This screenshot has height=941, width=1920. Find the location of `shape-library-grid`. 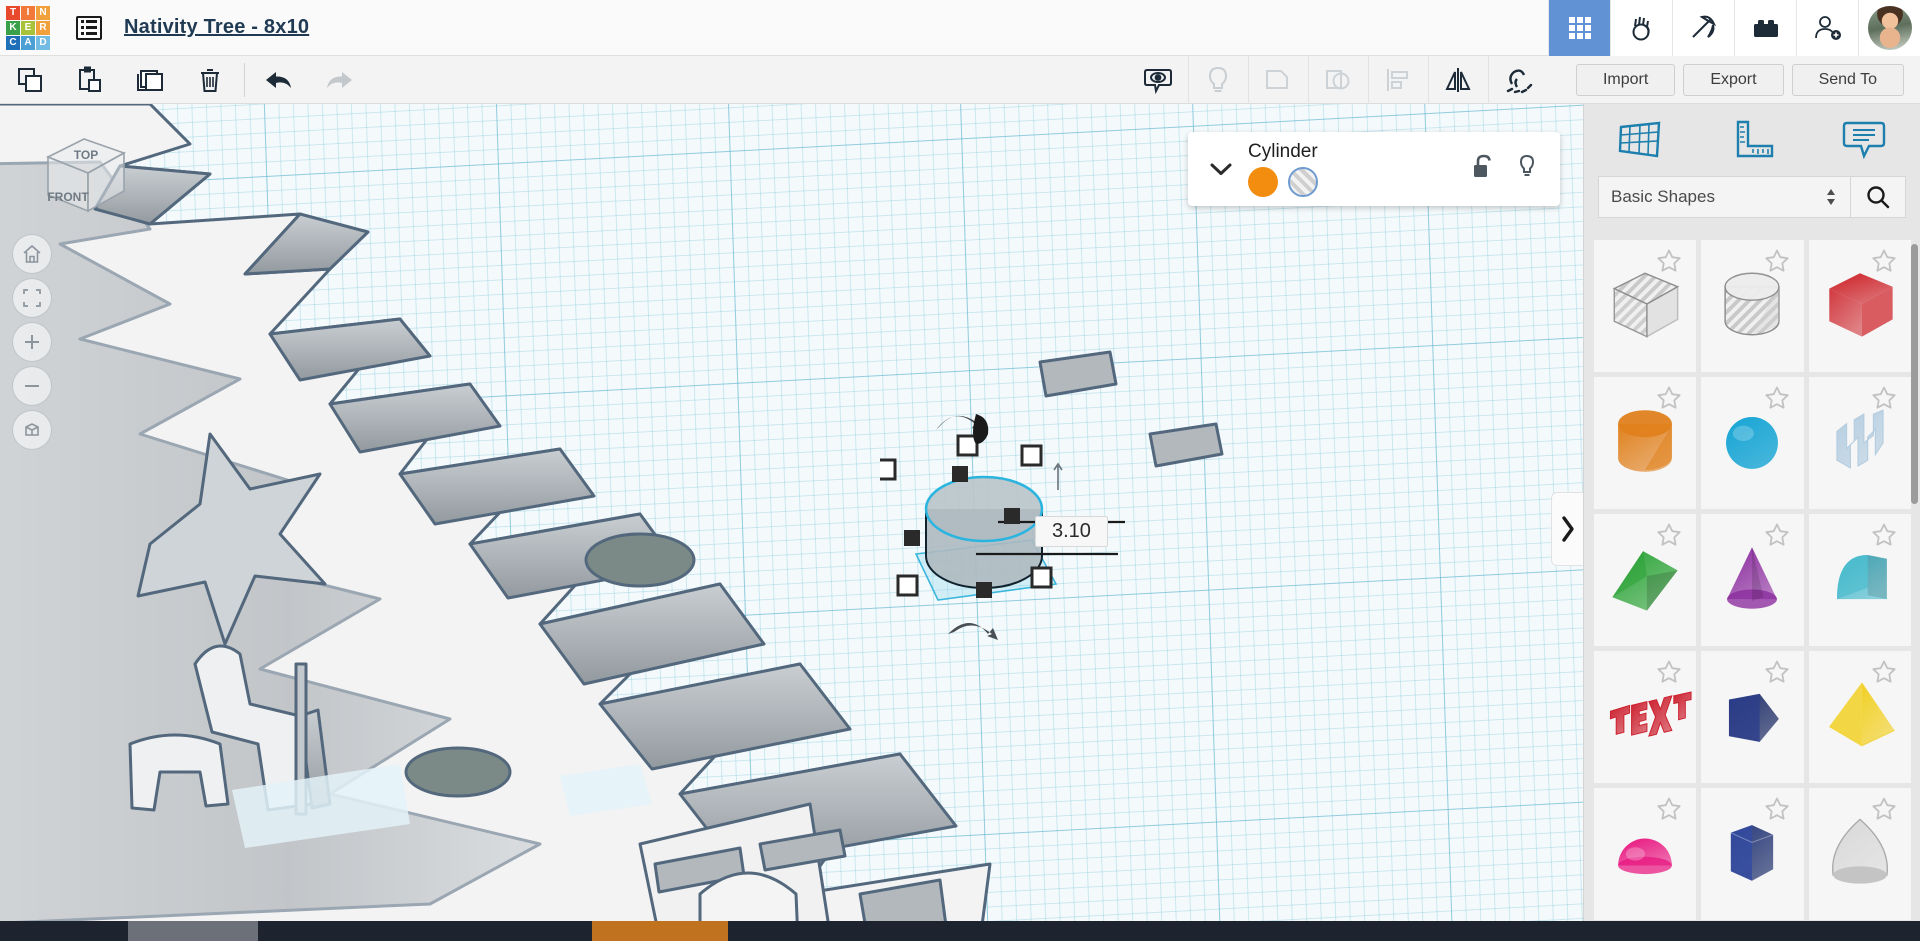

shape-library-grid is located at coordinates (1752, 590).